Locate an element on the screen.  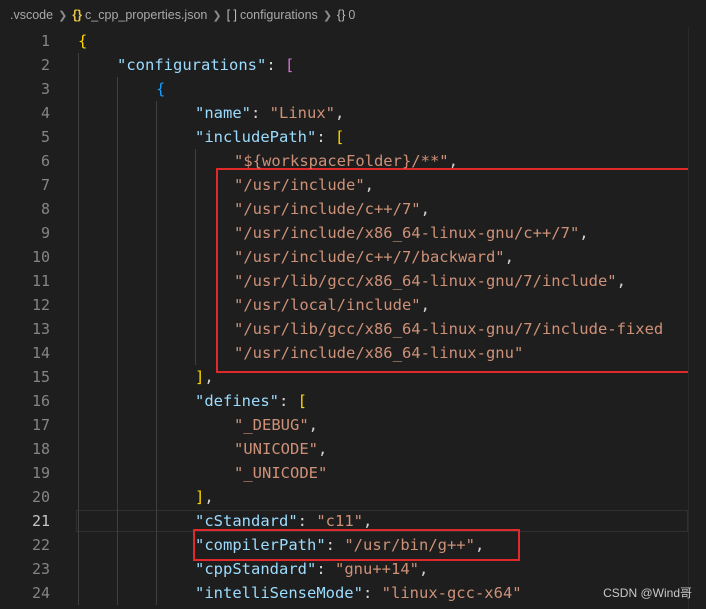
code-text: "cppStandard": "gnu++14", is located at coordinates (312, 569).